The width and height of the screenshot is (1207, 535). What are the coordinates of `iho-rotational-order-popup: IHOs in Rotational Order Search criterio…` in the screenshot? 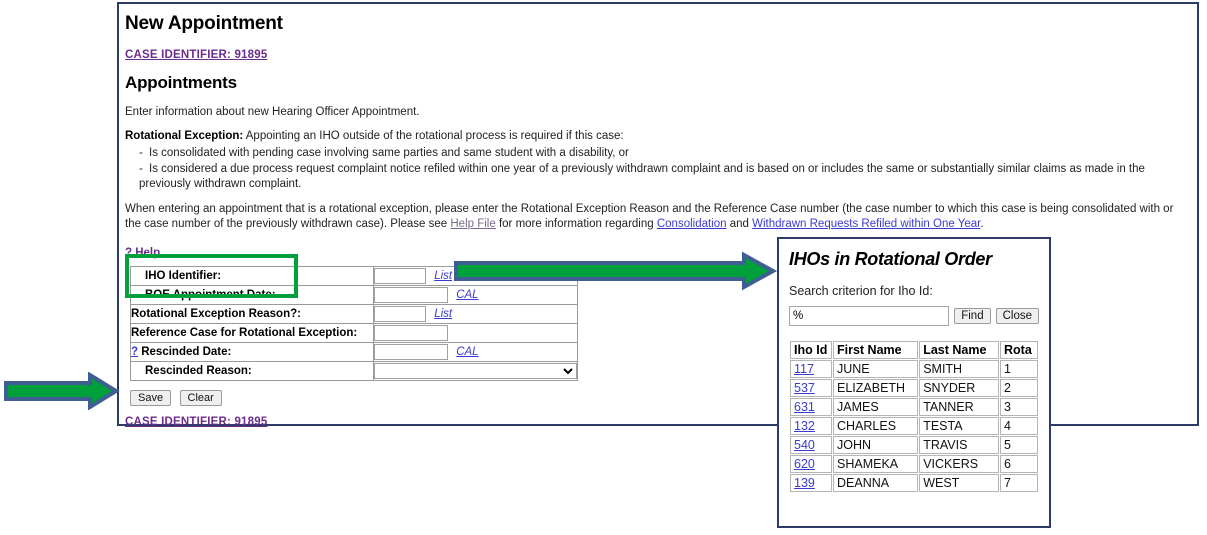 It's located at (914, 382).